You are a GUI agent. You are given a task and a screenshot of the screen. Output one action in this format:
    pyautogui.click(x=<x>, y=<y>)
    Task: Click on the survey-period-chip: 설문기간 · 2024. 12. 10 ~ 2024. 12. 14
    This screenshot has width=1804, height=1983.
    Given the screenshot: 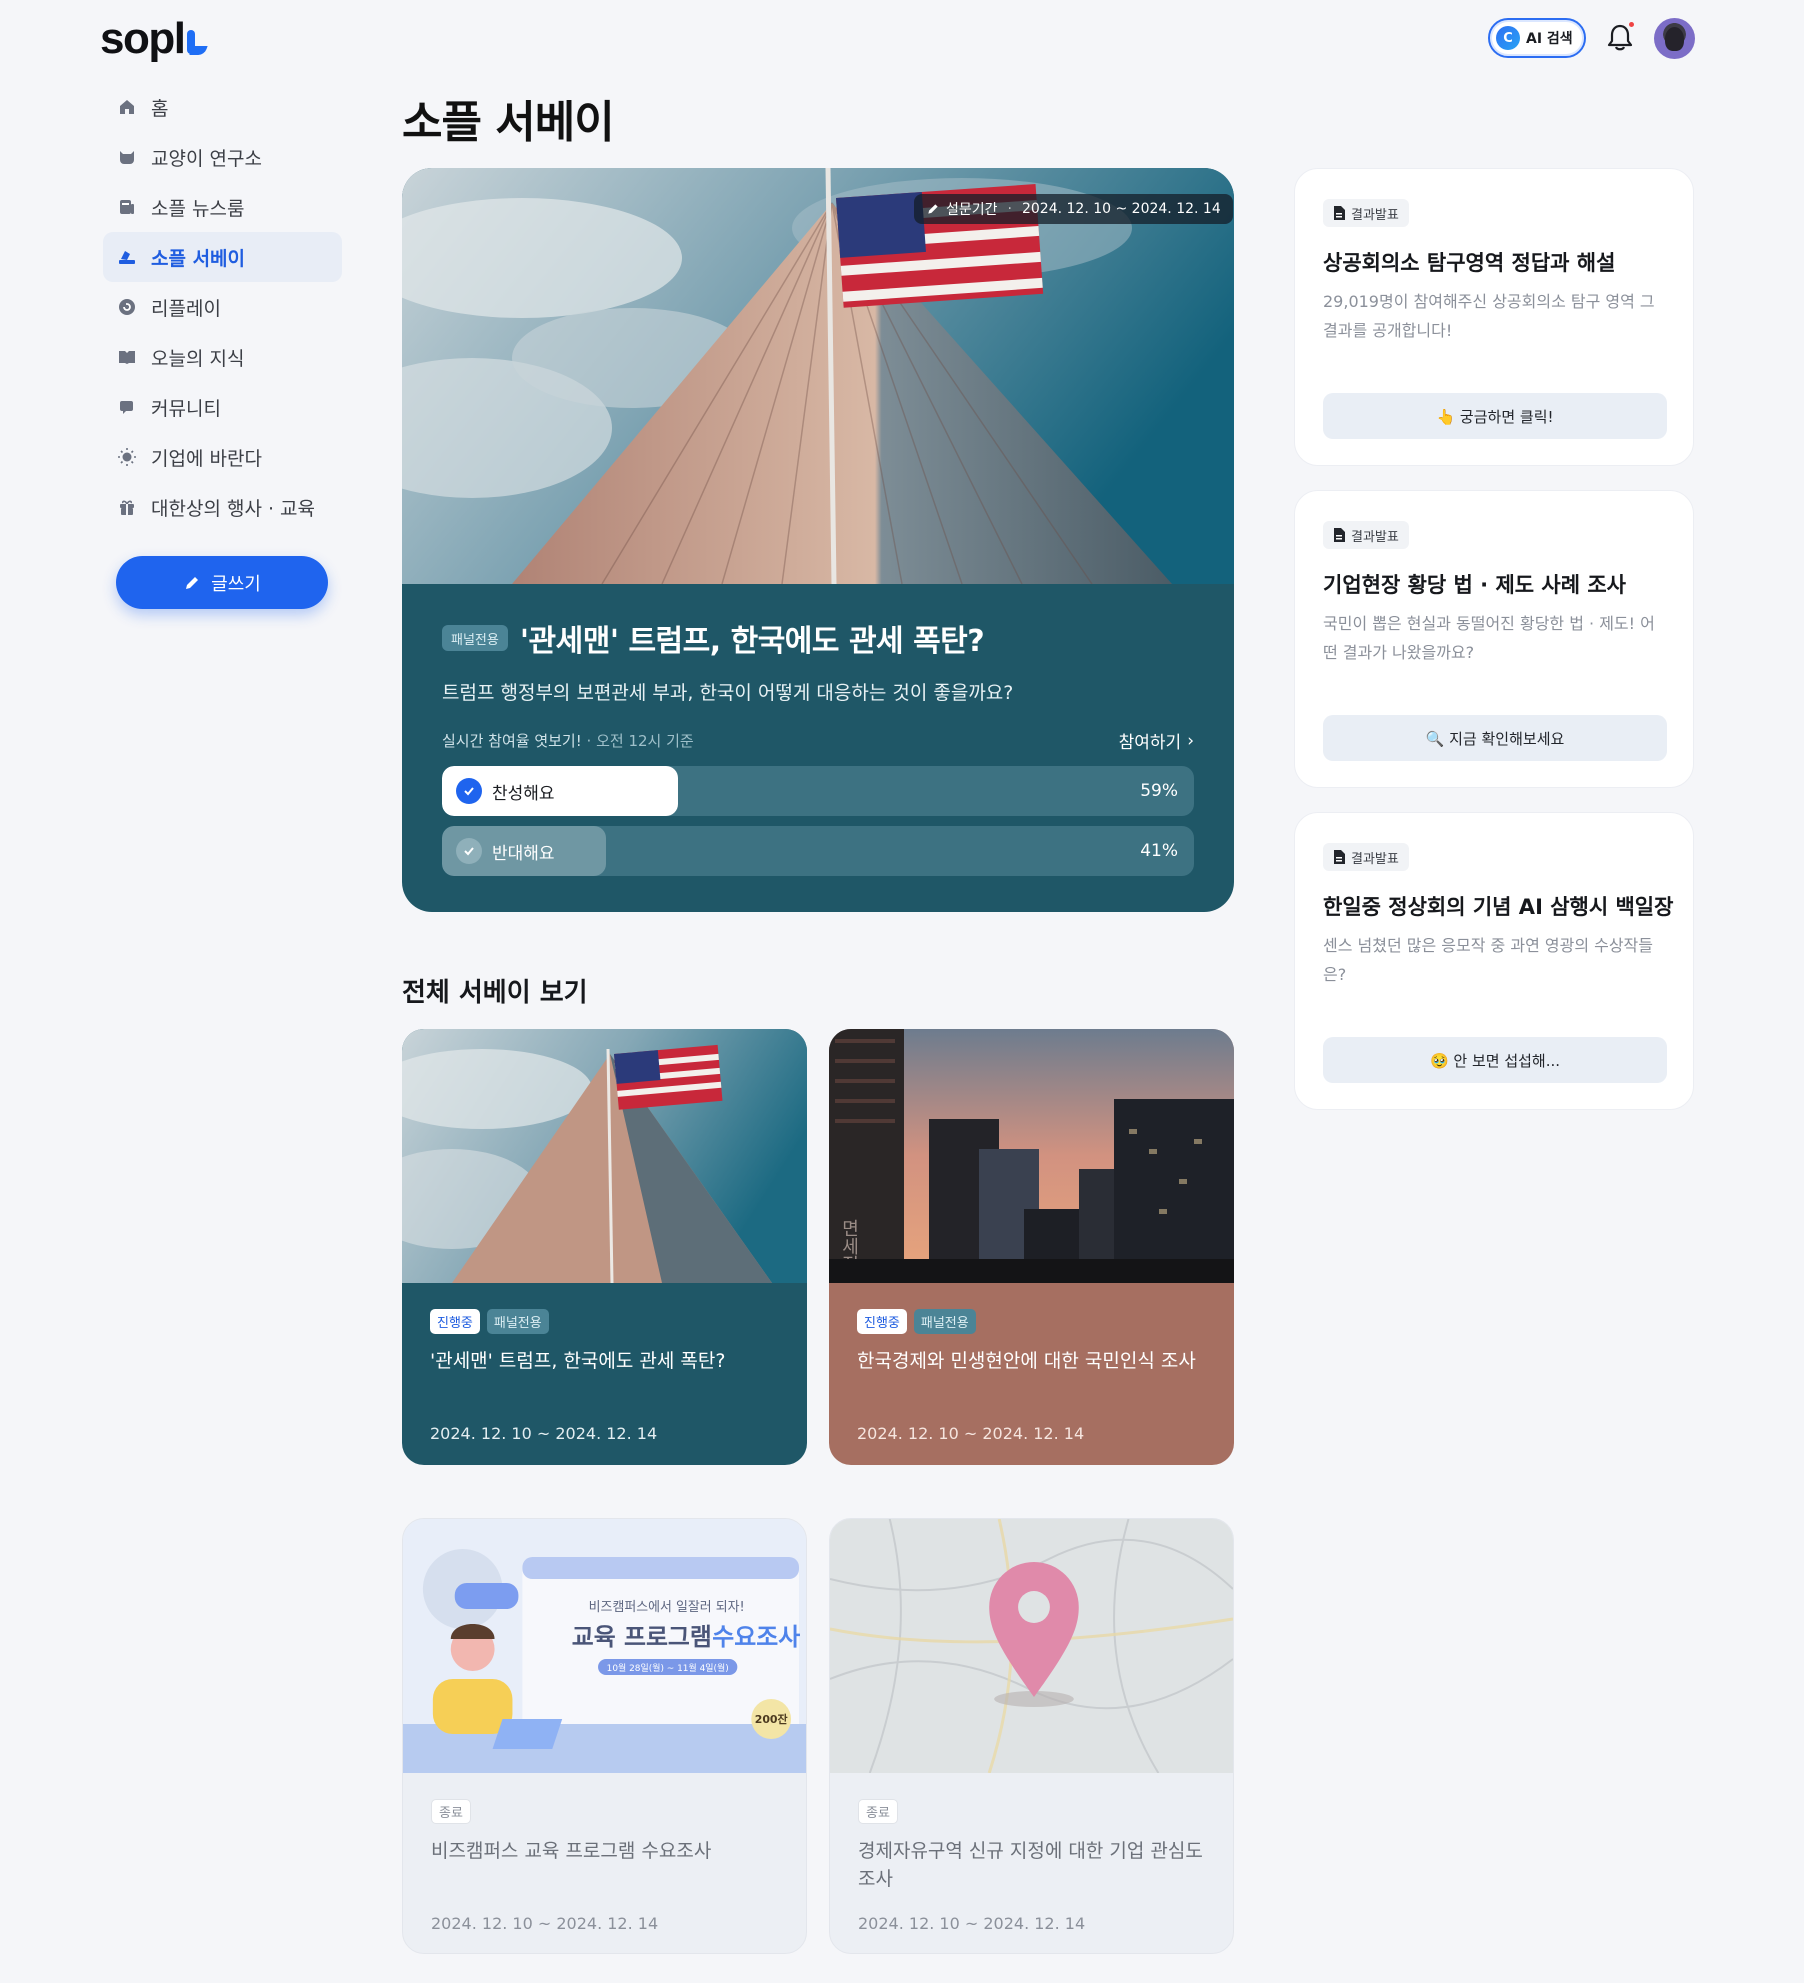 What is the action you would take?
    pyautogui.click(x=1073, y=209)
    